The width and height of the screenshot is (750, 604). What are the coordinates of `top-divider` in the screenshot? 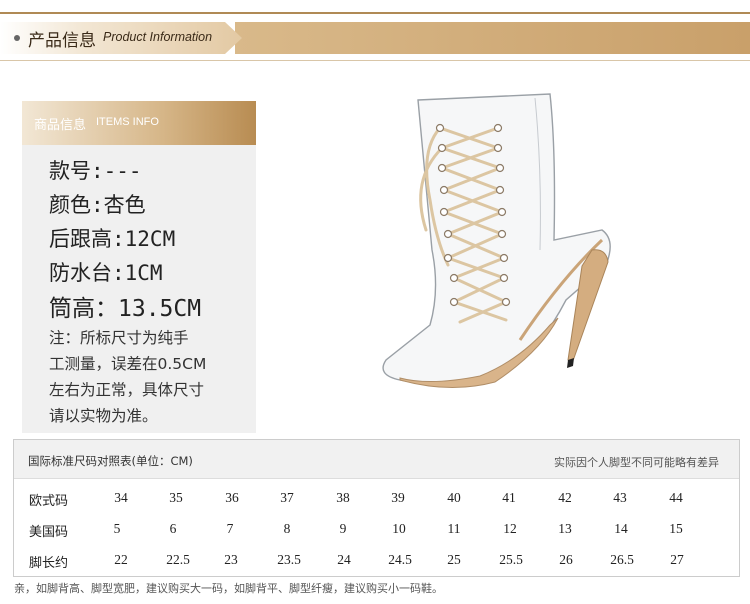 It's located at (375, 13).